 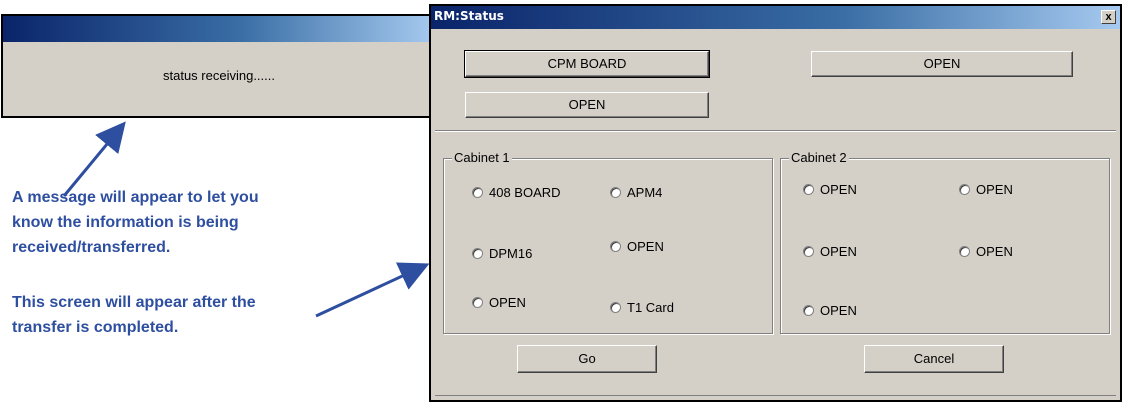 What do you see at coordinates (587, 359) in the screenshot?
I see `go-button: Go` at bounding box center [587, 359].